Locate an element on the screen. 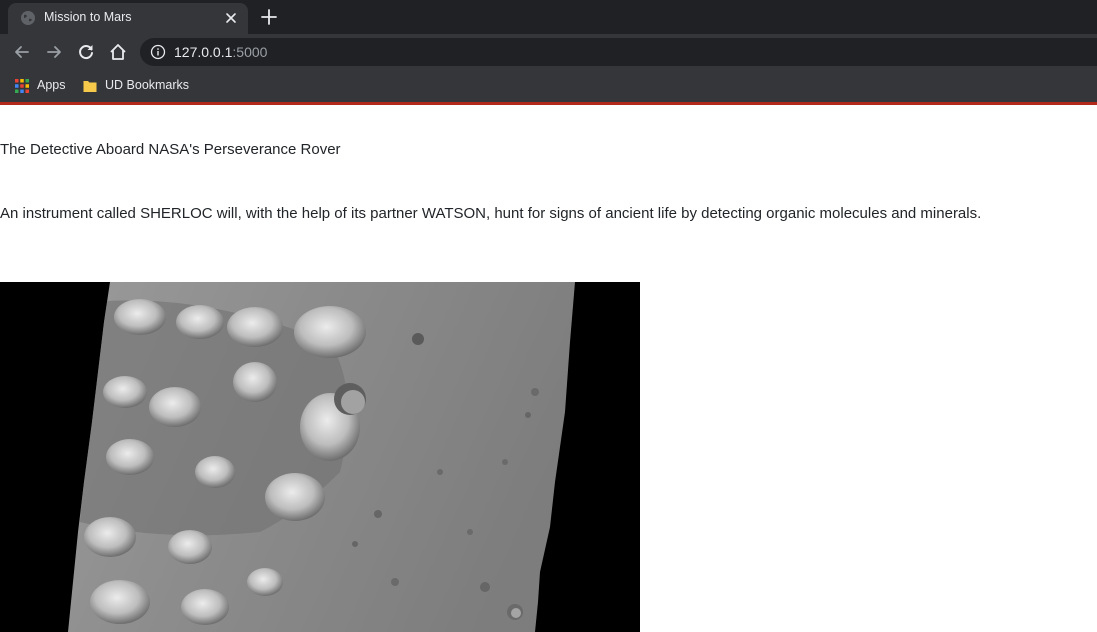 The width and height of the screenshot is (1097, 632). bookmark-apps-label: Apps is located at coordinates (51, 85).